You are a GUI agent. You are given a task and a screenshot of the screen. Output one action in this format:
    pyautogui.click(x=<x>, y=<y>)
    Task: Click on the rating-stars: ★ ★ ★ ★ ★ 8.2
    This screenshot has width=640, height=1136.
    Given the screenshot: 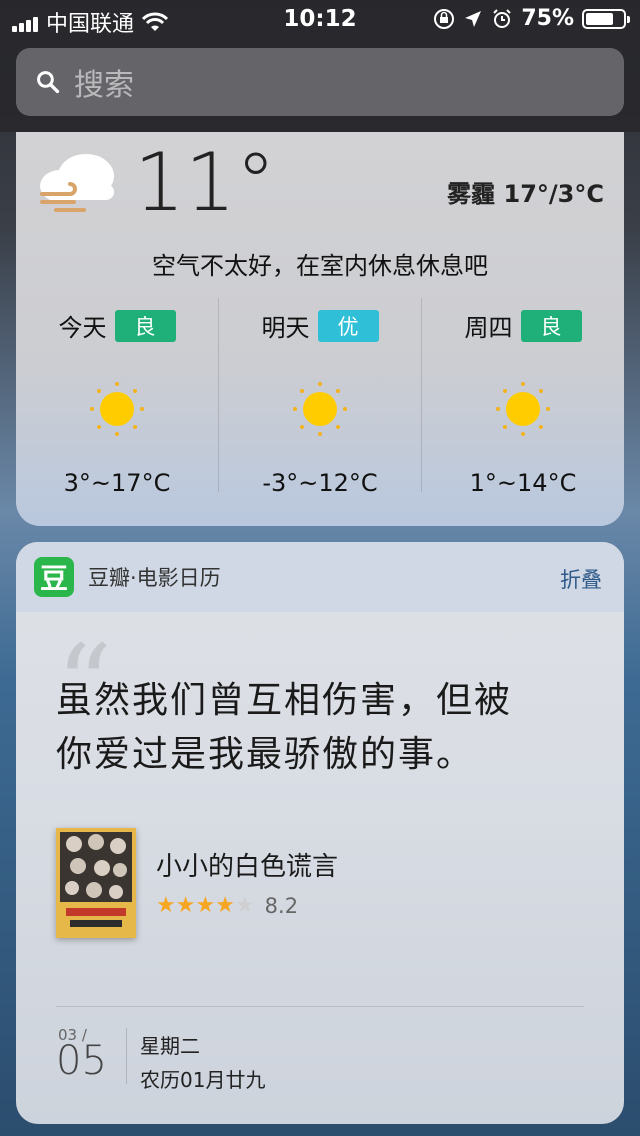 What is the action you would take?
    pyautogui.click(x=227, y=906)
    